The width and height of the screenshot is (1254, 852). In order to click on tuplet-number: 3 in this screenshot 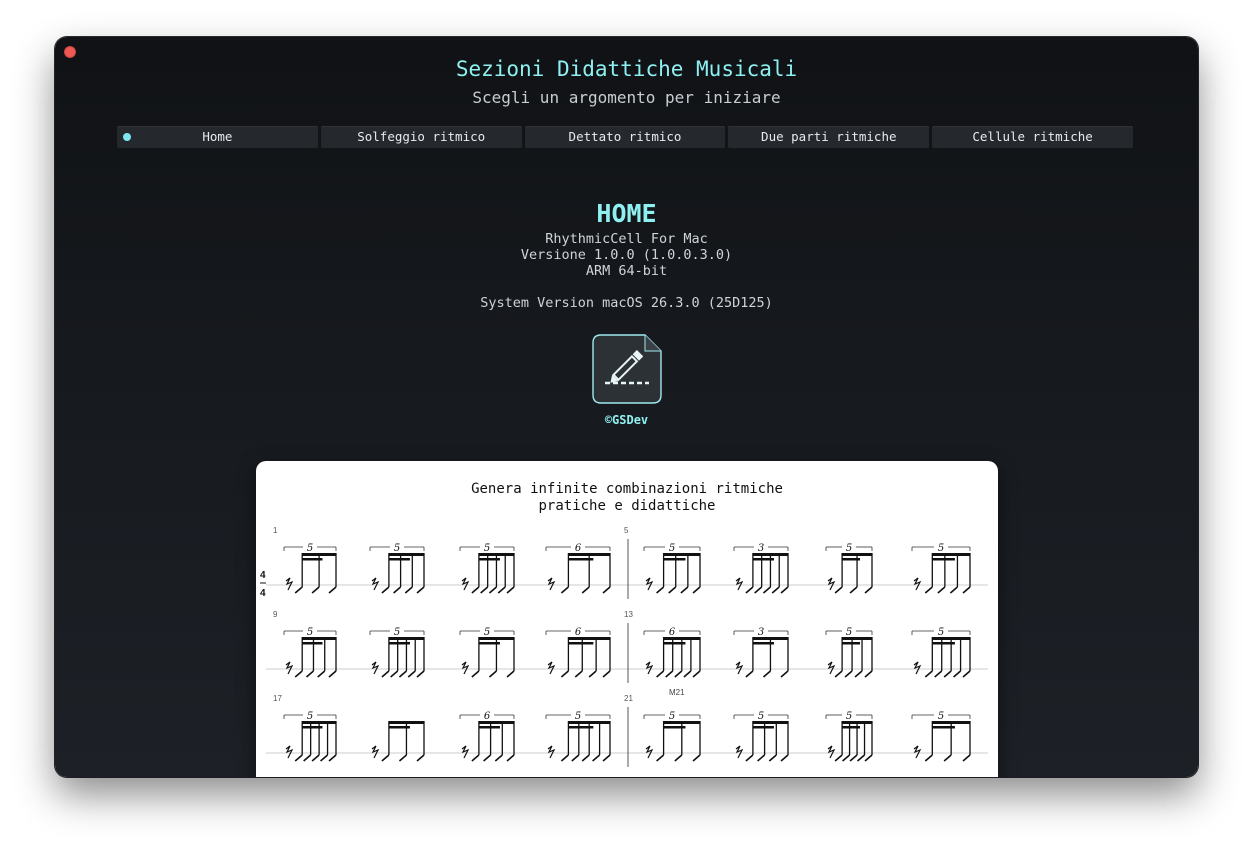, I will do `click(761, 548)`.